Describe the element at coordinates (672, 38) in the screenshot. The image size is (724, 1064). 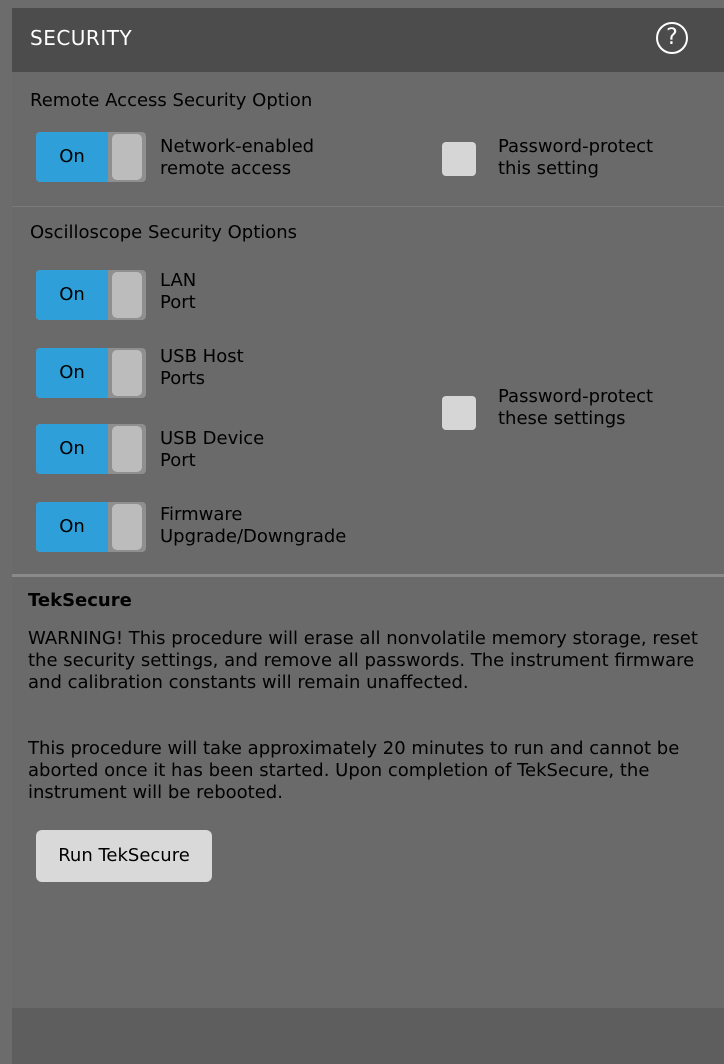
I see `help-icon: ?` at that location.